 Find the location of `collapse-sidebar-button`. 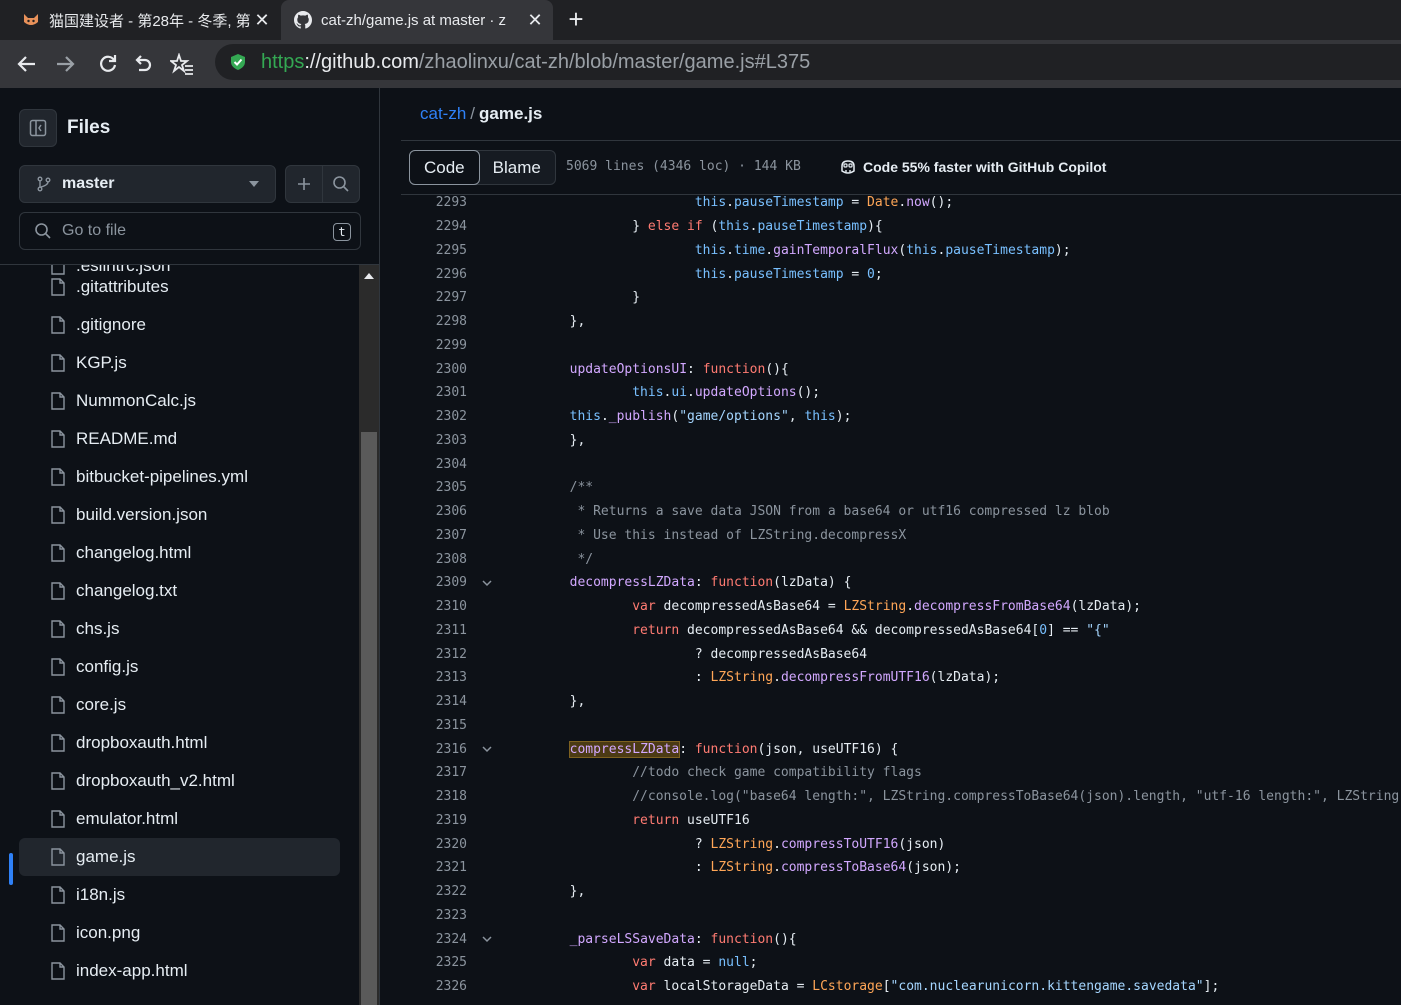

collapse-sidebar-button is located at coordinates (38, 128).